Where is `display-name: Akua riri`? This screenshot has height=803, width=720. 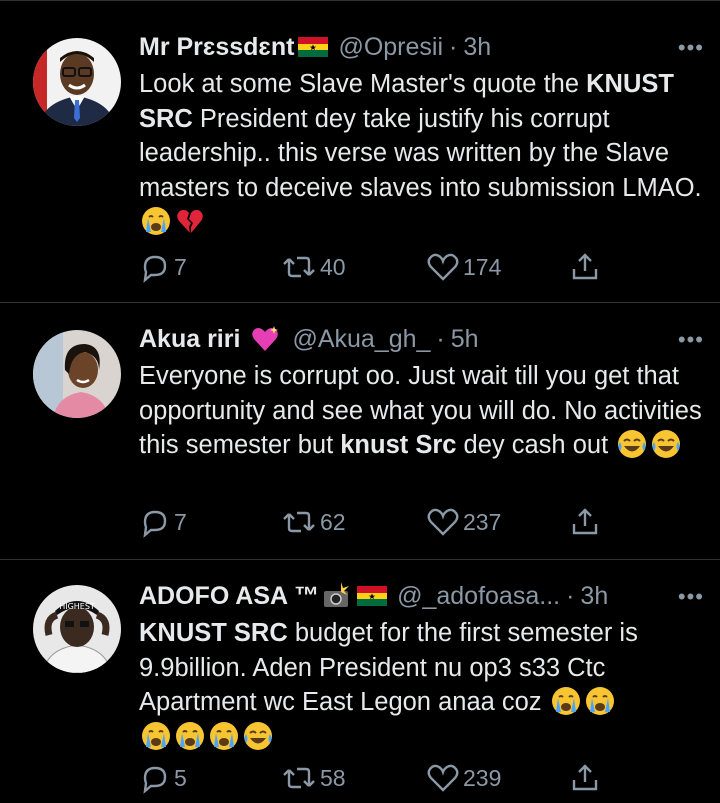 display-name: Akua riri is located at coordinates (189, 339).